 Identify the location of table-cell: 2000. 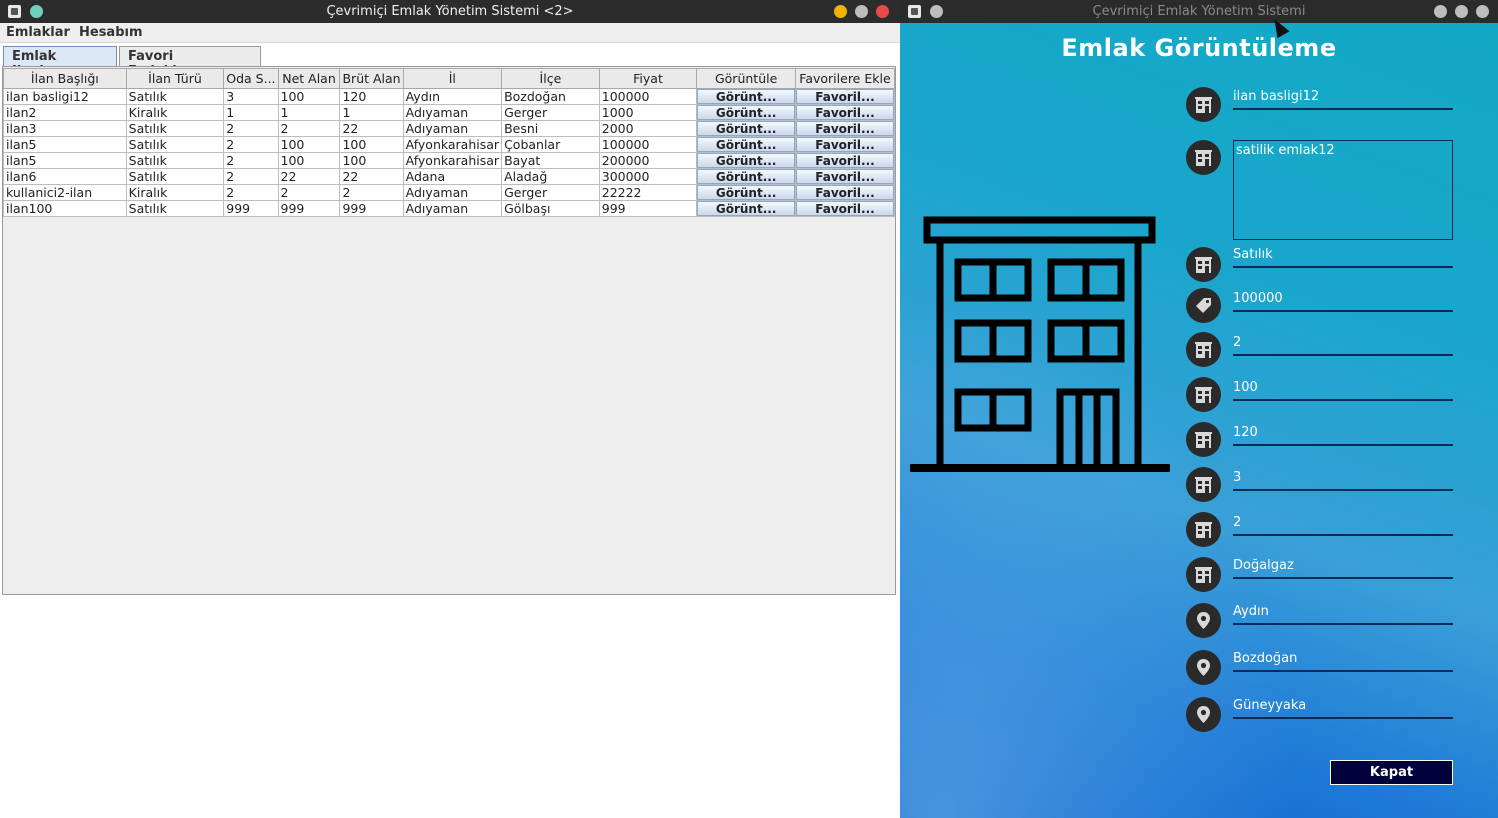
(648, 128).